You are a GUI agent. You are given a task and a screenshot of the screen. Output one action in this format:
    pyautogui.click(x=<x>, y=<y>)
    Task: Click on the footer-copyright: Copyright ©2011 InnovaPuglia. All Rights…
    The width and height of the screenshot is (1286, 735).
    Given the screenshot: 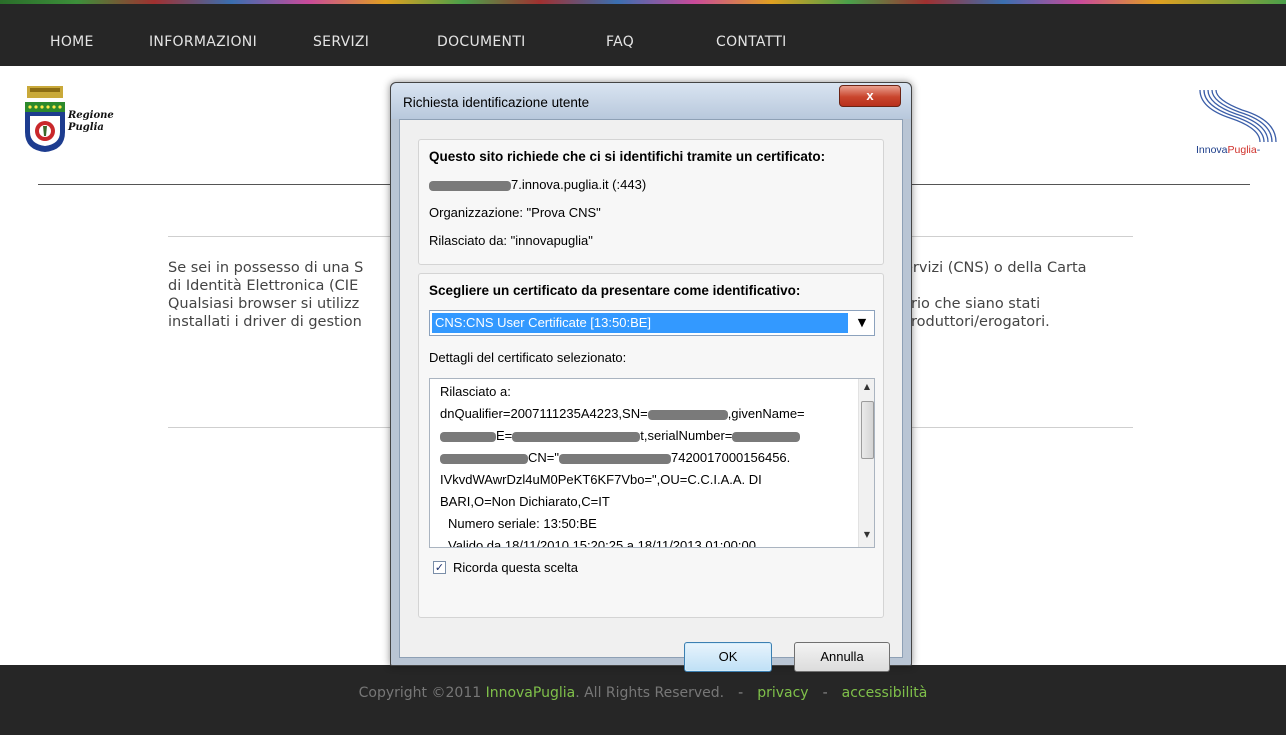 What is the action you would take?
    pyautogui.click(x=643, y=693)
    